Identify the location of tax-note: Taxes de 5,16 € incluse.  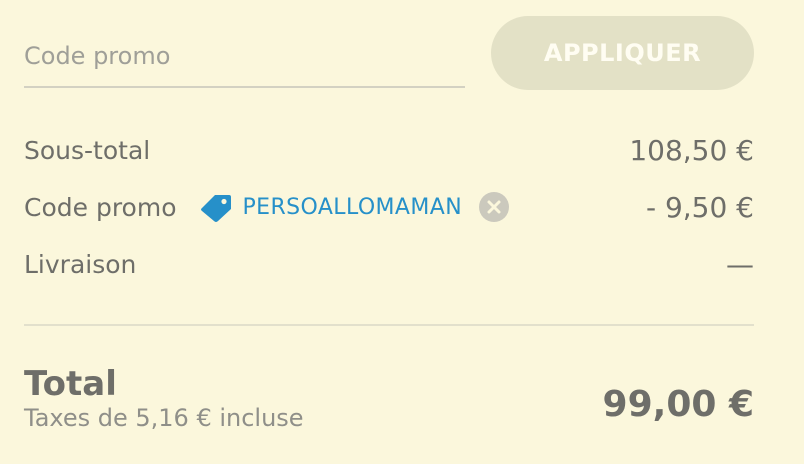
(164, 418).